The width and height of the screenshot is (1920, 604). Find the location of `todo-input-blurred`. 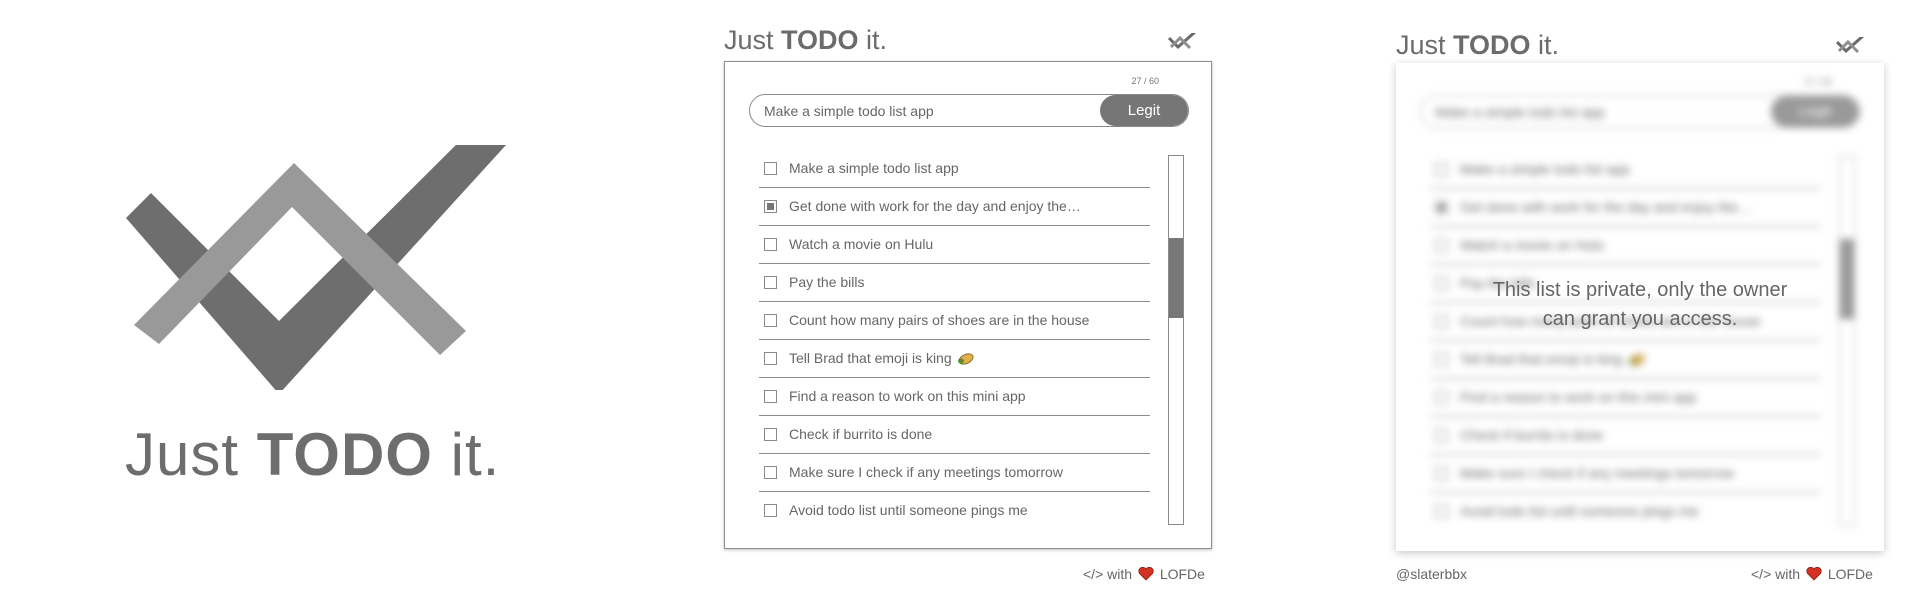

todo-input-blurred is located at coordinates (1603, 111).